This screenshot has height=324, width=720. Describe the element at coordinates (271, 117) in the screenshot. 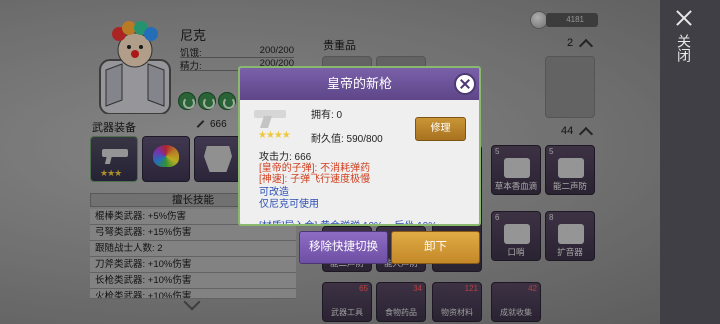

I see `pistol-icon` at that location.